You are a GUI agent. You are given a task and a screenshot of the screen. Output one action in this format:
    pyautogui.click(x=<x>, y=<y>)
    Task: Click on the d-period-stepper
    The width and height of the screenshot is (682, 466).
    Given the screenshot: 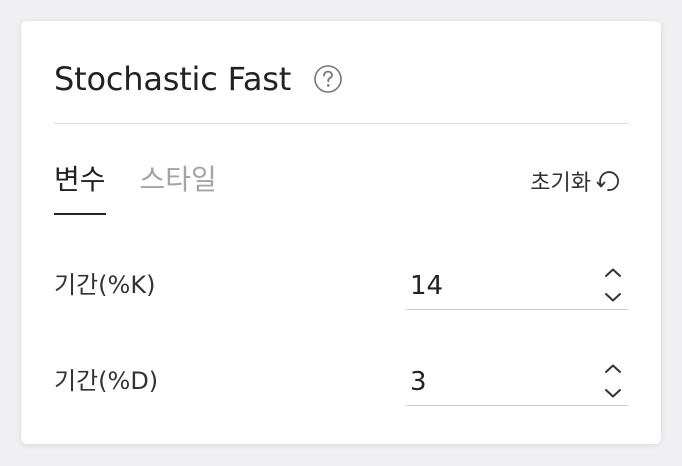 What is the action you would take?
    pyautogui.click(x=613, y=381)
    